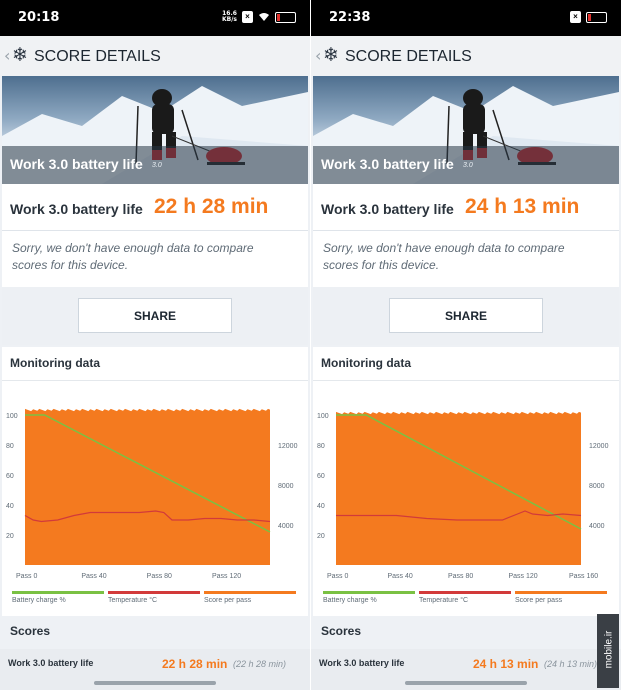  I want to click on y-left-tick: 100, so click(323, 416).